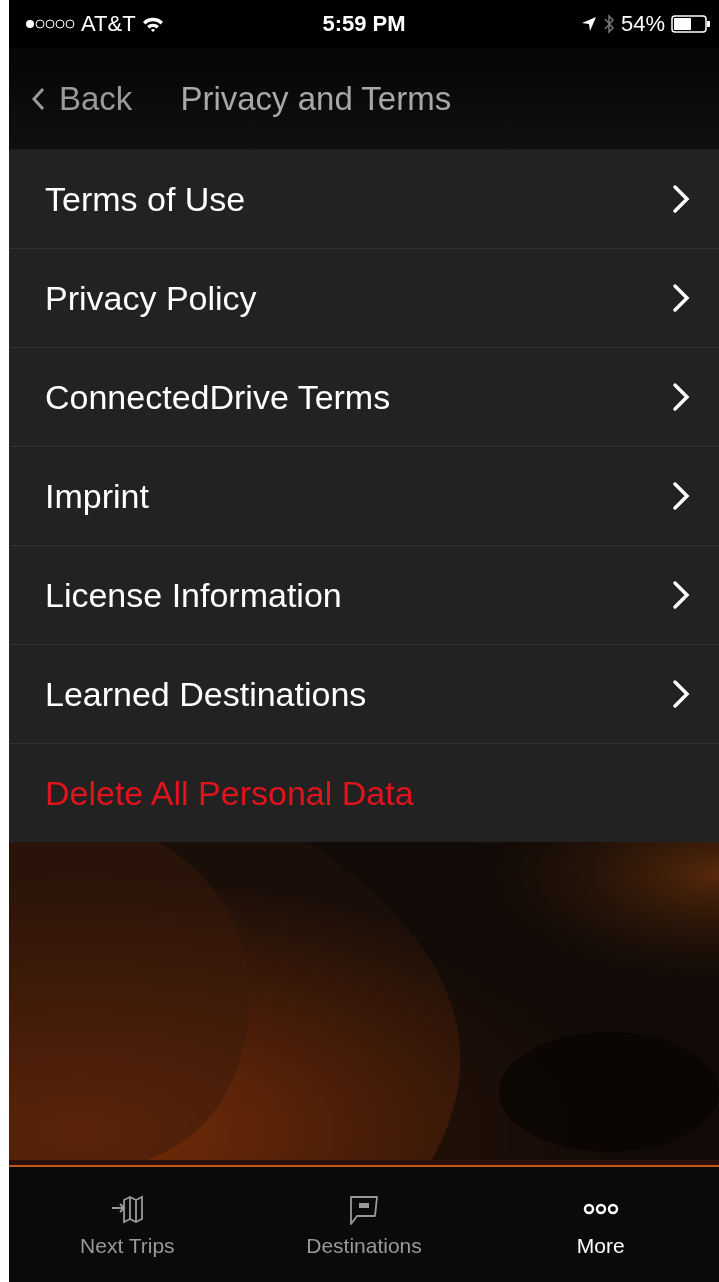  What do you see at coordinates (588, 24) in the screenshot?
I see `location-arrow-icon` at bounding box center [588, 24].